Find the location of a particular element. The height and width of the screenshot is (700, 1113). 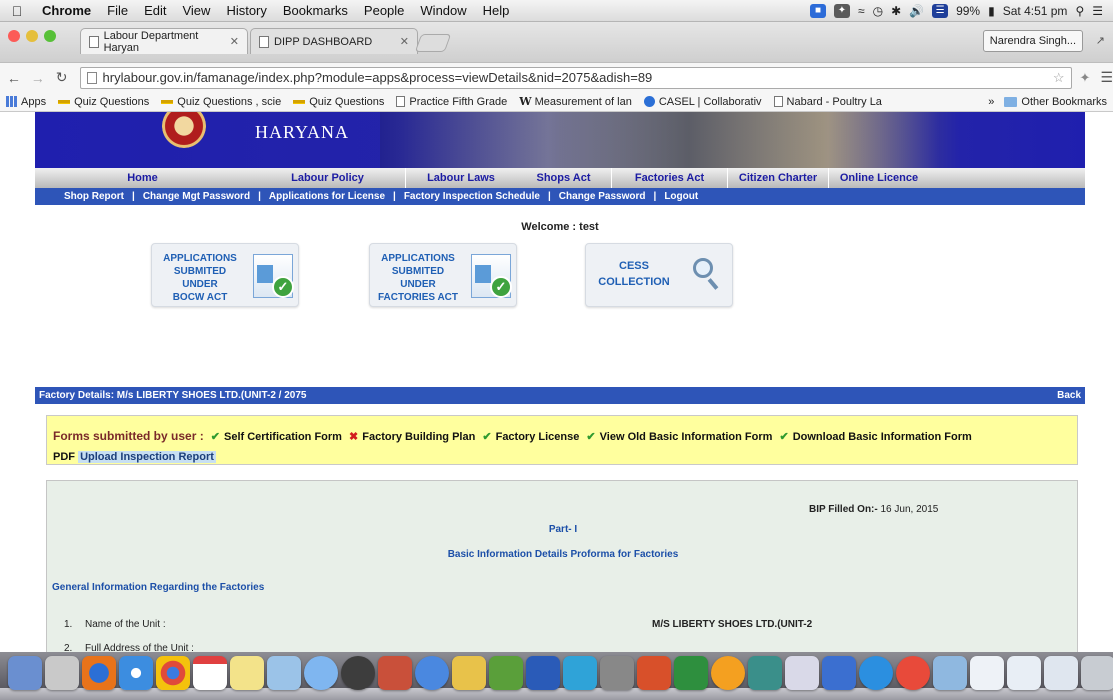

tab-labour-department: Labour Department Haryan ✕ is located at coordinates (164, 41).